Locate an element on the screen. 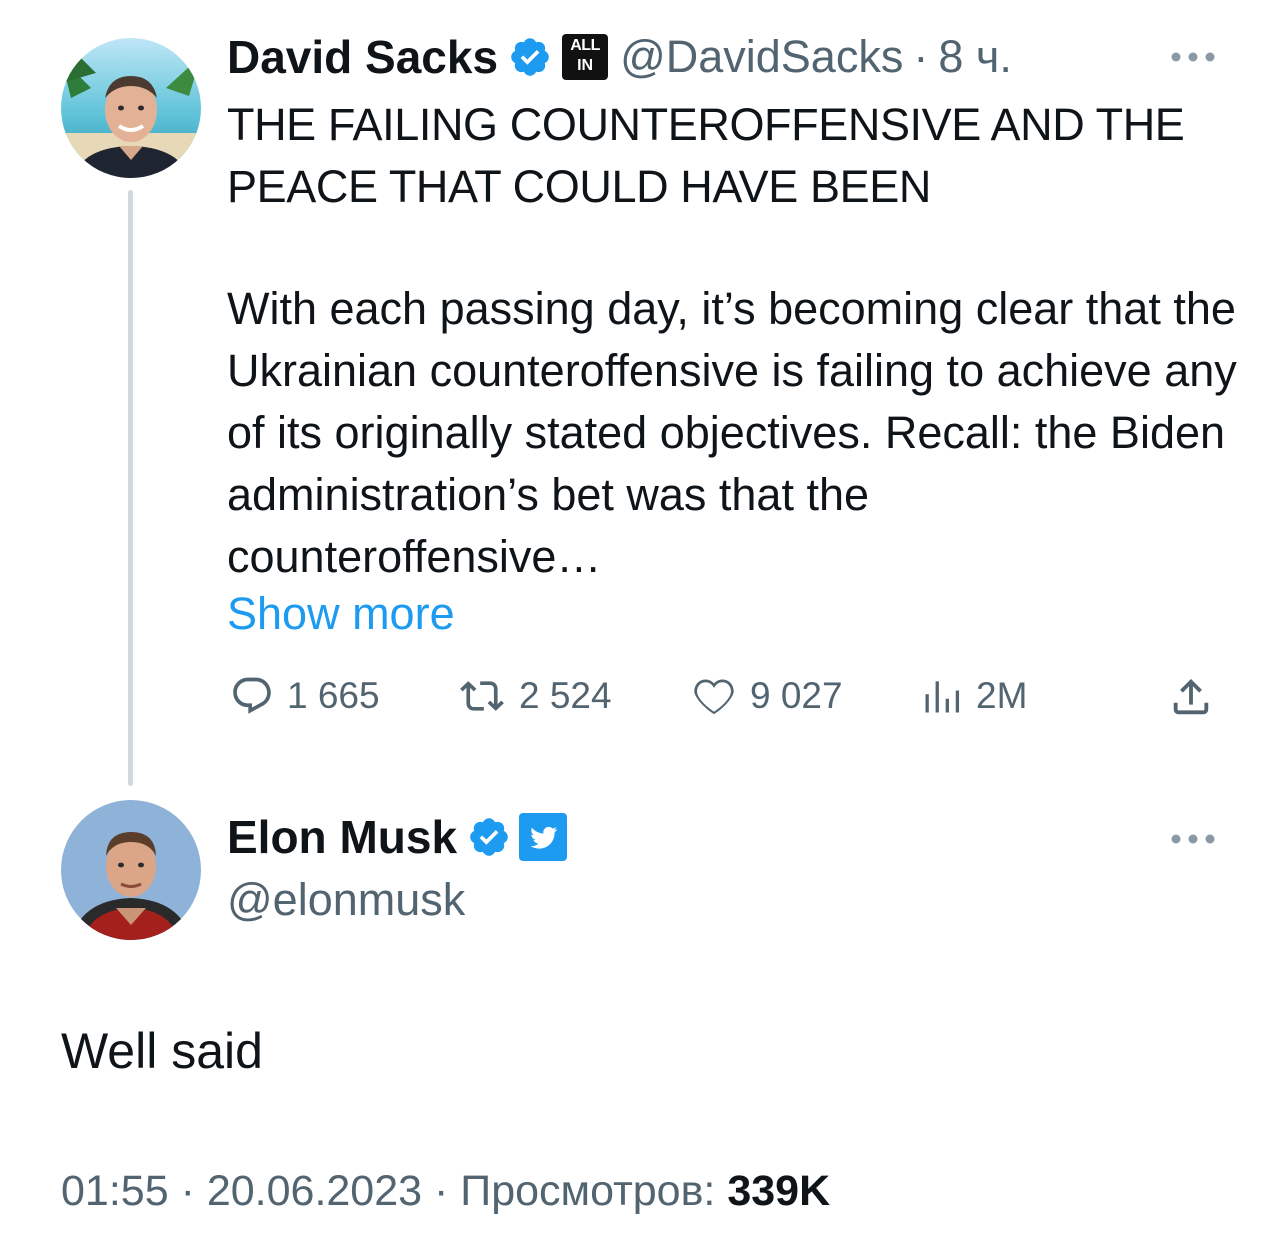 This screenshot has width=1280, height=1237. show-more-link: Show more is located at coordinates (341, 614).